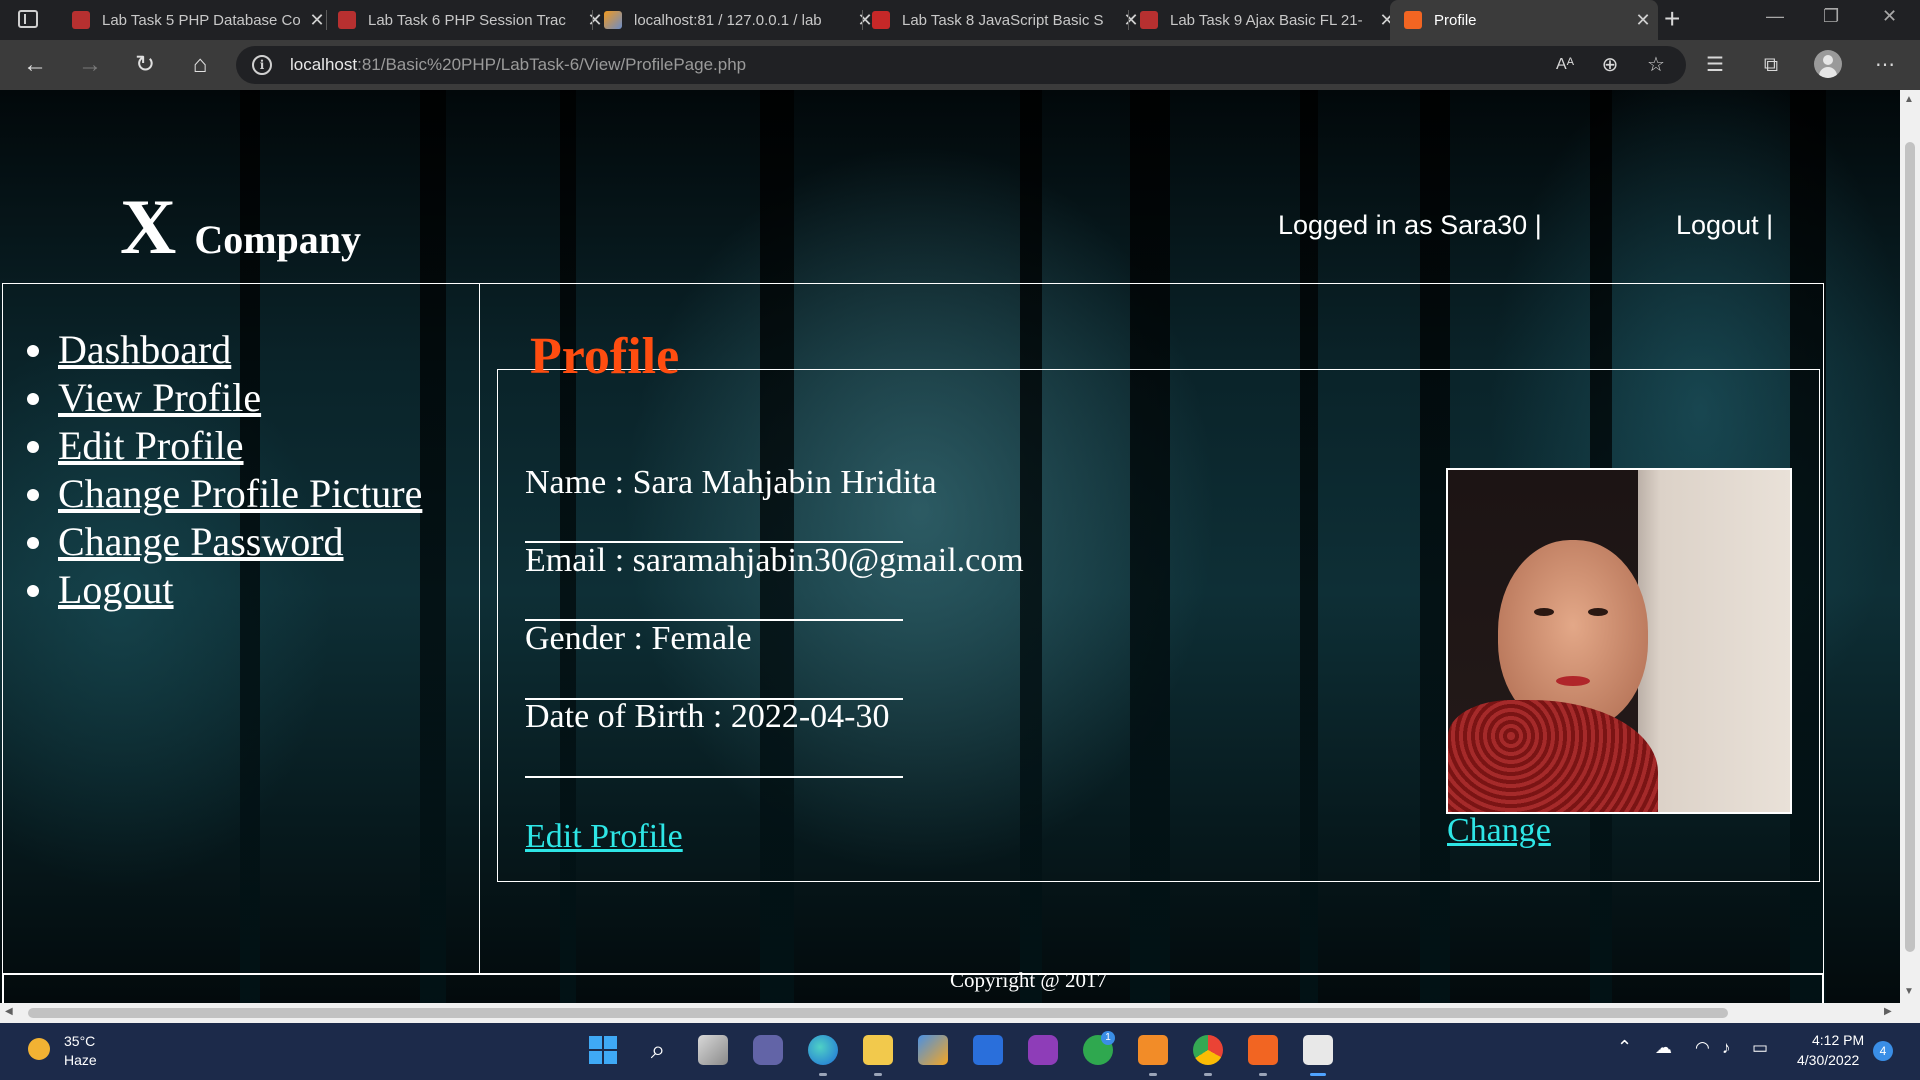  I want to click on sidebar-item-dashboard: Dashboard, so click(268, 350).